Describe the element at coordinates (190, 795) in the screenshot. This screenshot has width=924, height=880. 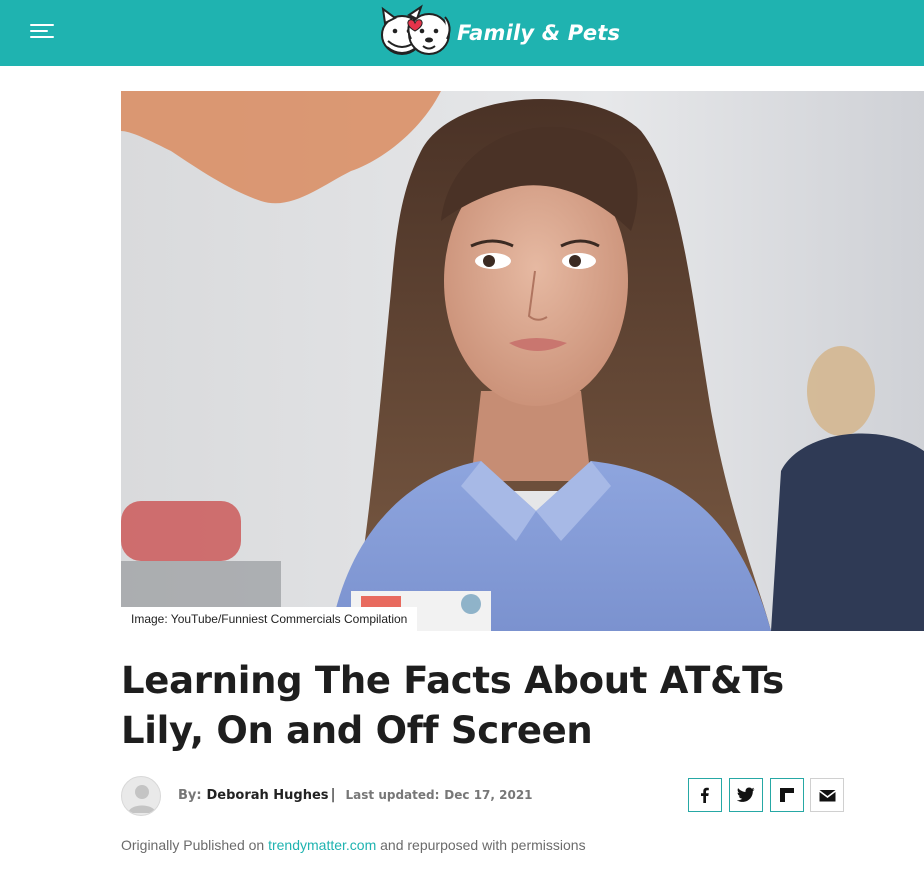
I see `by-label: By:` at that location.